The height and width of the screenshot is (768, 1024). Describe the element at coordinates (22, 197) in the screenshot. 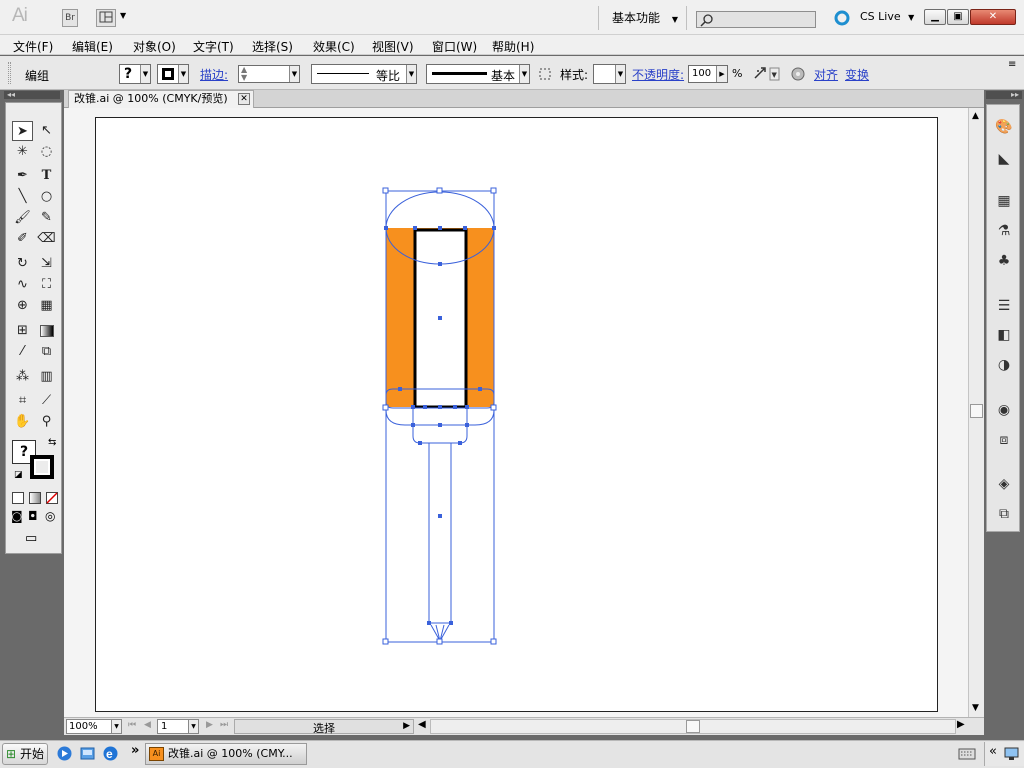

I see `line-tool-icon: ╲` at that location.